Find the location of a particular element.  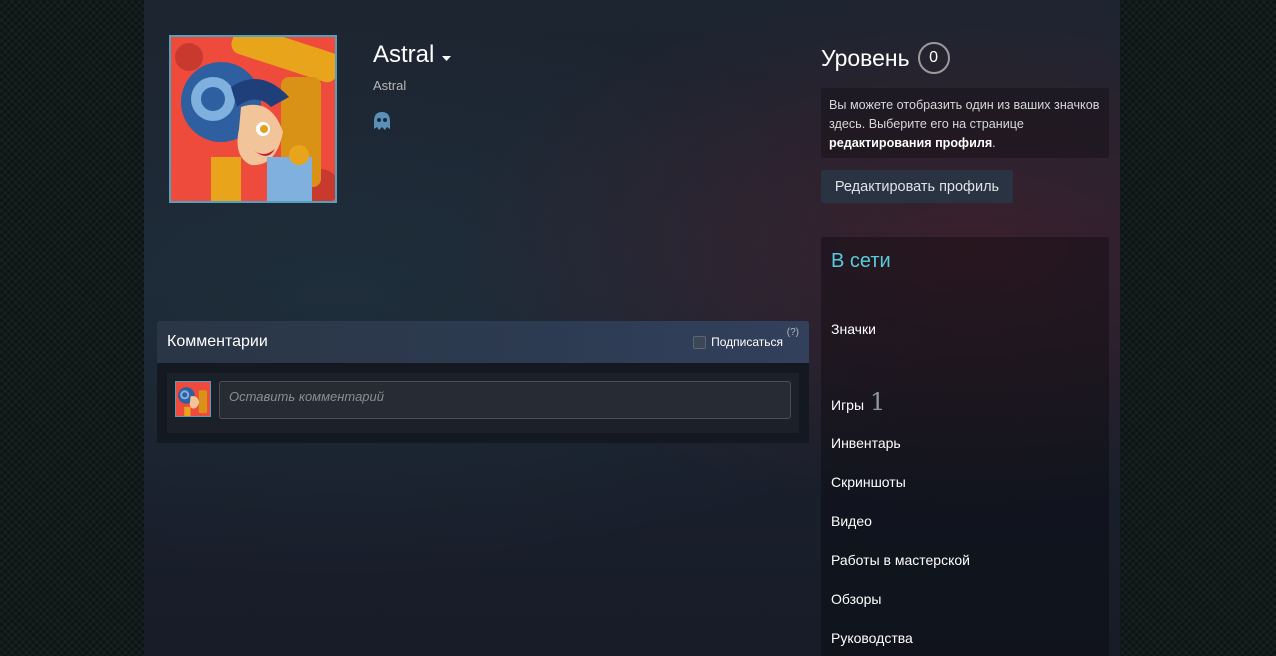

guides-link: Руководства is located at coordinates (872, 638).